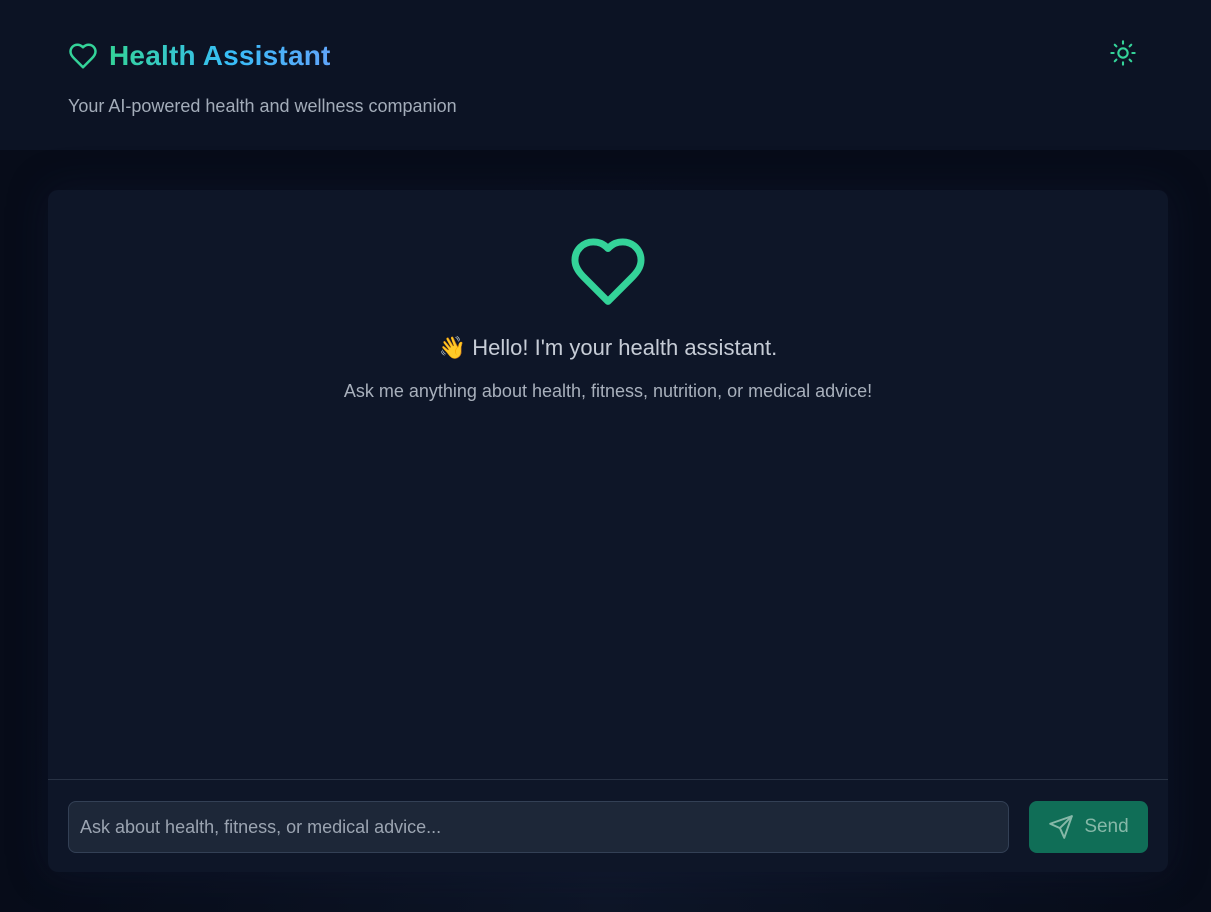  Describe the element at coordinates (538, 827) in the screenshot. I see `message-input` at that location.